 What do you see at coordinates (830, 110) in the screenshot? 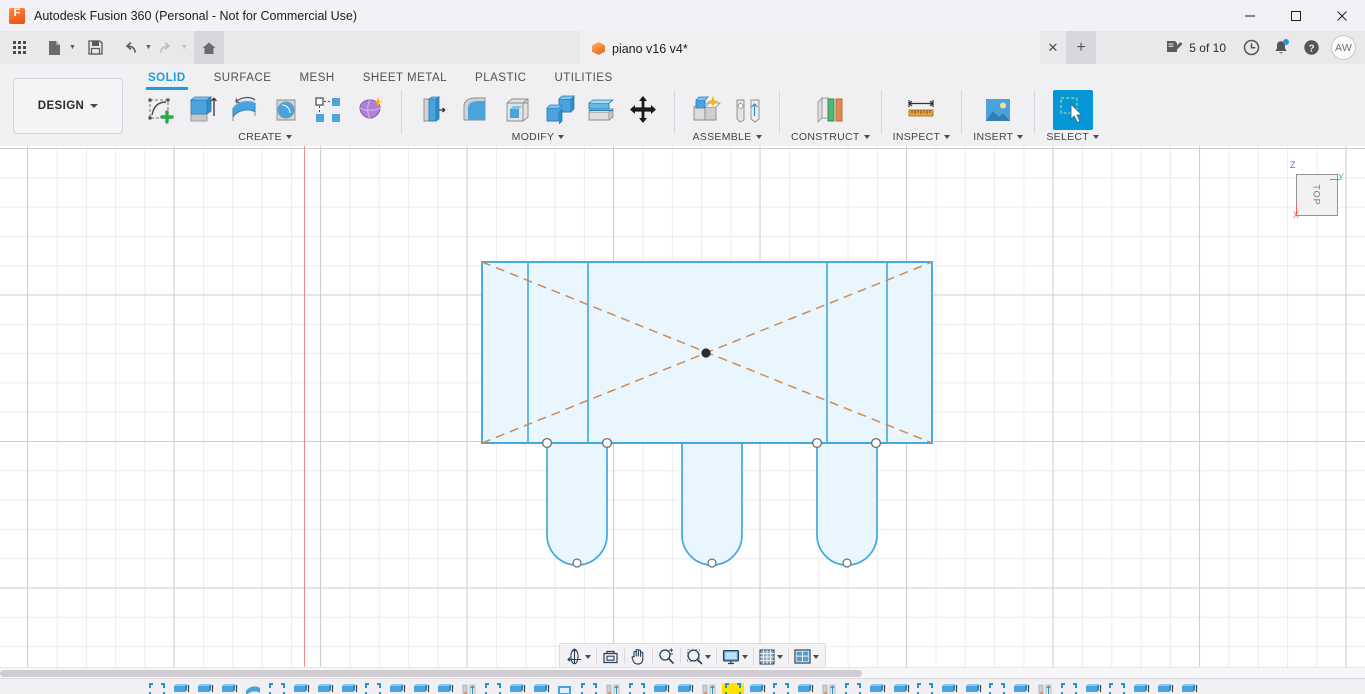
I see `offset-plane-button` at bounding box center [830, 110].